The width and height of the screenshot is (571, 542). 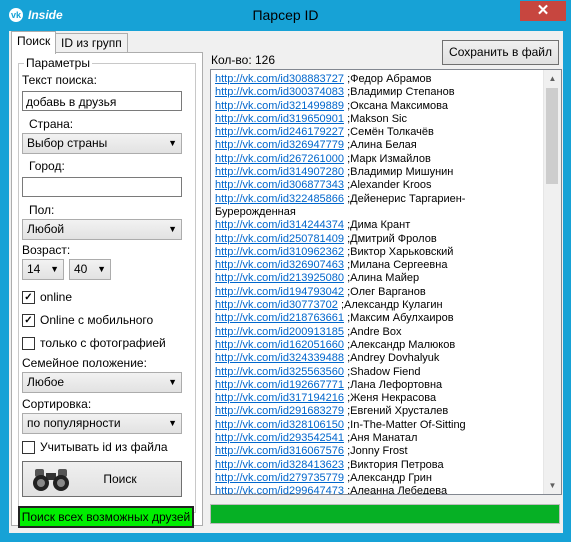 What do you see at coordinates (102, 229) in the screenshot?
I see `gender-select: Любой ▼` at bounding box center [102, 229].